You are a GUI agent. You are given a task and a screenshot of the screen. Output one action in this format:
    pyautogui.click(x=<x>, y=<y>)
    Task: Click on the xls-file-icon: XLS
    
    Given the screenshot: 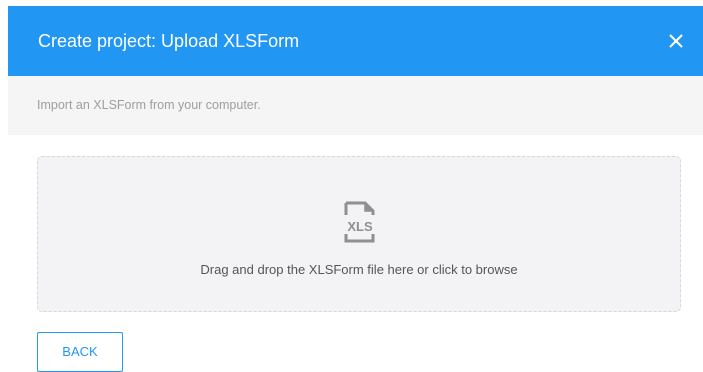 What is the action you would take?
    pyautogui.click(x=360, y=223)
    